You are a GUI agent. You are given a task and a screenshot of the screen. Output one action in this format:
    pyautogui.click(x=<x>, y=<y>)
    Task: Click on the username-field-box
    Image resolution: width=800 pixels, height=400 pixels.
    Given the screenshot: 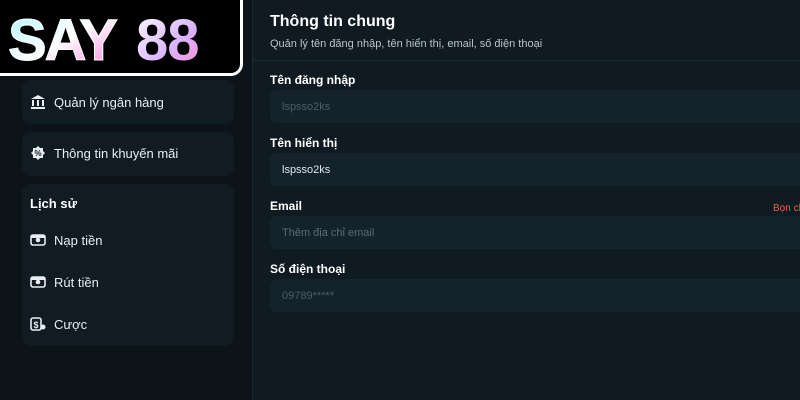 What is the action you would take?
    pyautogui.click(x=535, y=106)
    